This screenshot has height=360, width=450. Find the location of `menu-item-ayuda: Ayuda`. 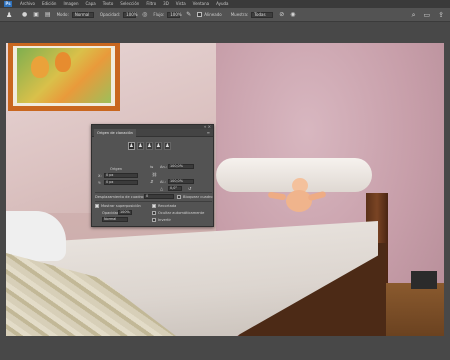

menu-item-ayuda: Ayuda is located at coordinates (222, 4).